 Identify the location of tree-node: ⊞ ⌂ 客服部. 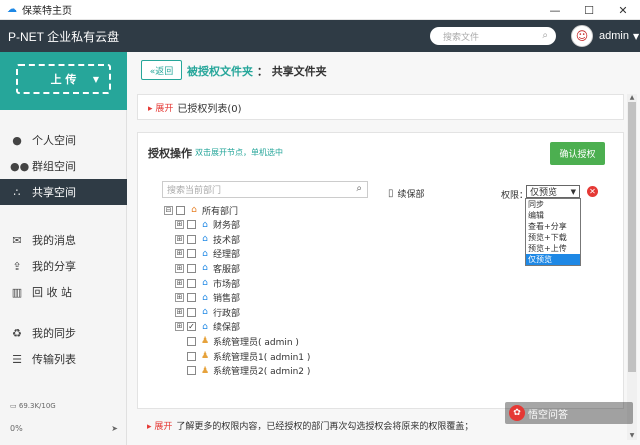
(207, 268).